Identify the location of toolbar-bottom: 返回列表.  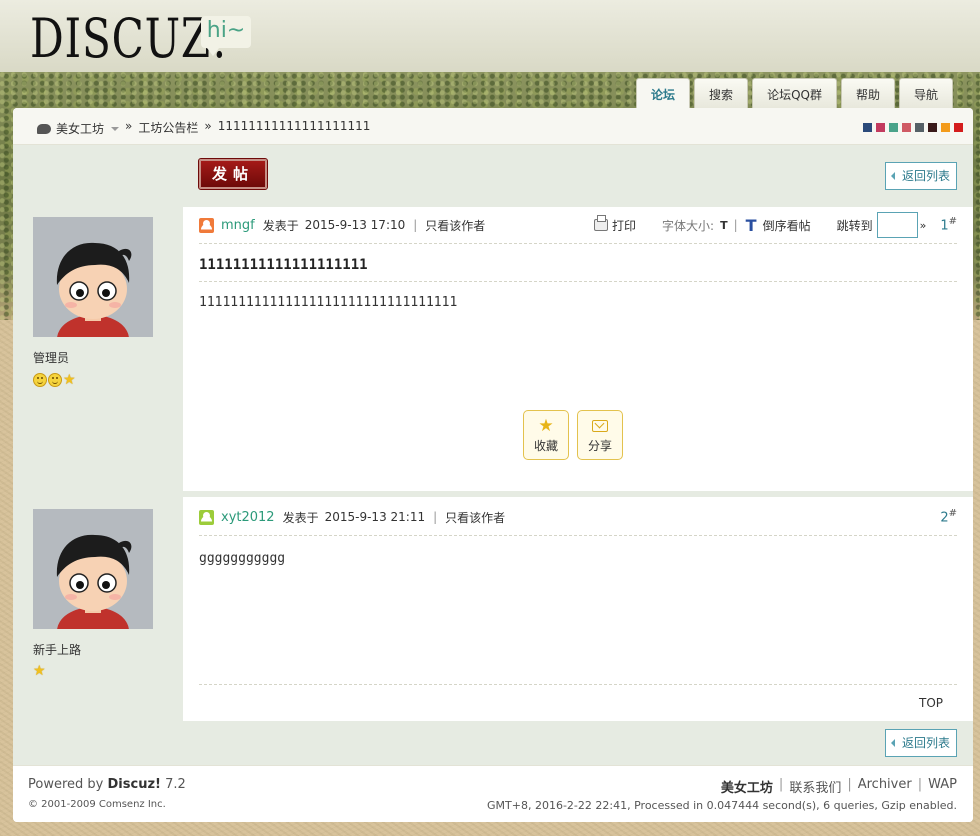
(578, 743).